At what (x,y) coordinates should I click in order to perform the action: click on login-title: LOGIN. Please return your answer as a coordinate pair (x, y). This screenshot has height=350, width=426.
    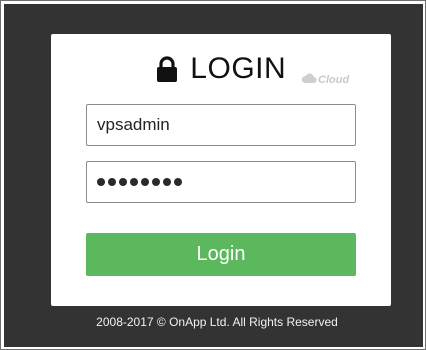
    Looking at the image, I should click on (238, 68).